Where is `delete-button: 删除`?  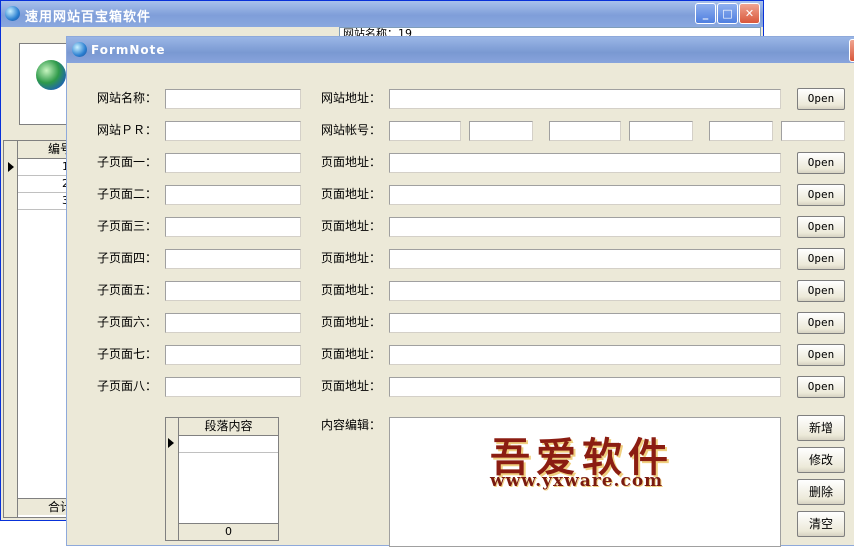 delete-button: 删除 is located at coordinates (821, 492).